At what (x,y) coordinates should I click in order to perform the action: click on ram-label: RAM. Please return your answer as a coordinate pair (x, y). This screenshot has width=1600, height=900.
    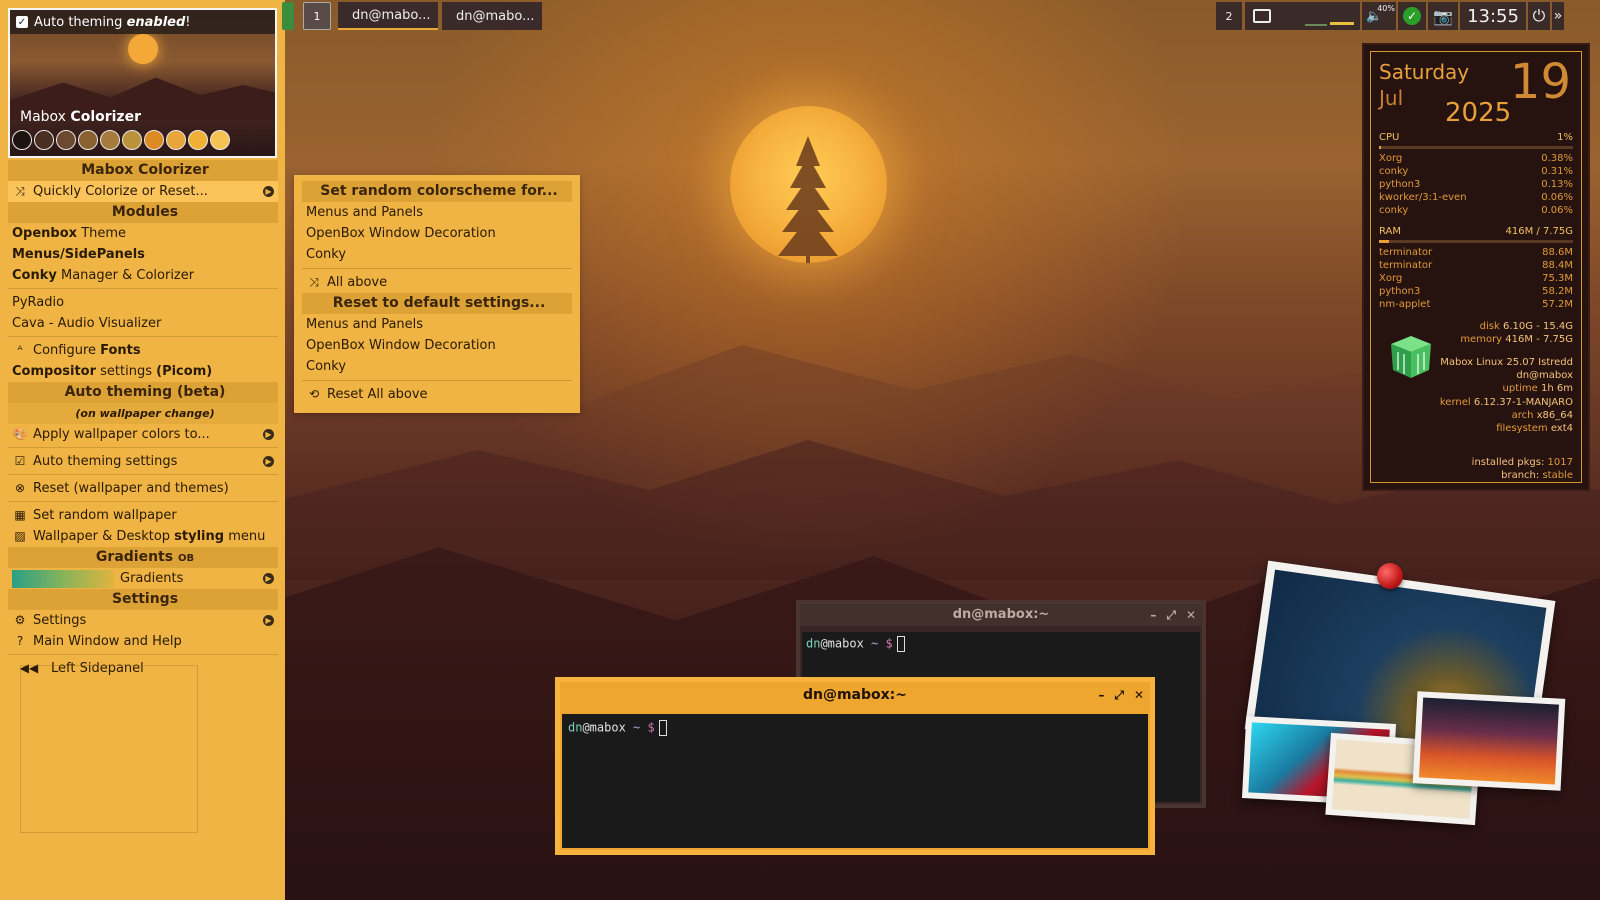
    Looking at the image, I should click on (1390, 231).